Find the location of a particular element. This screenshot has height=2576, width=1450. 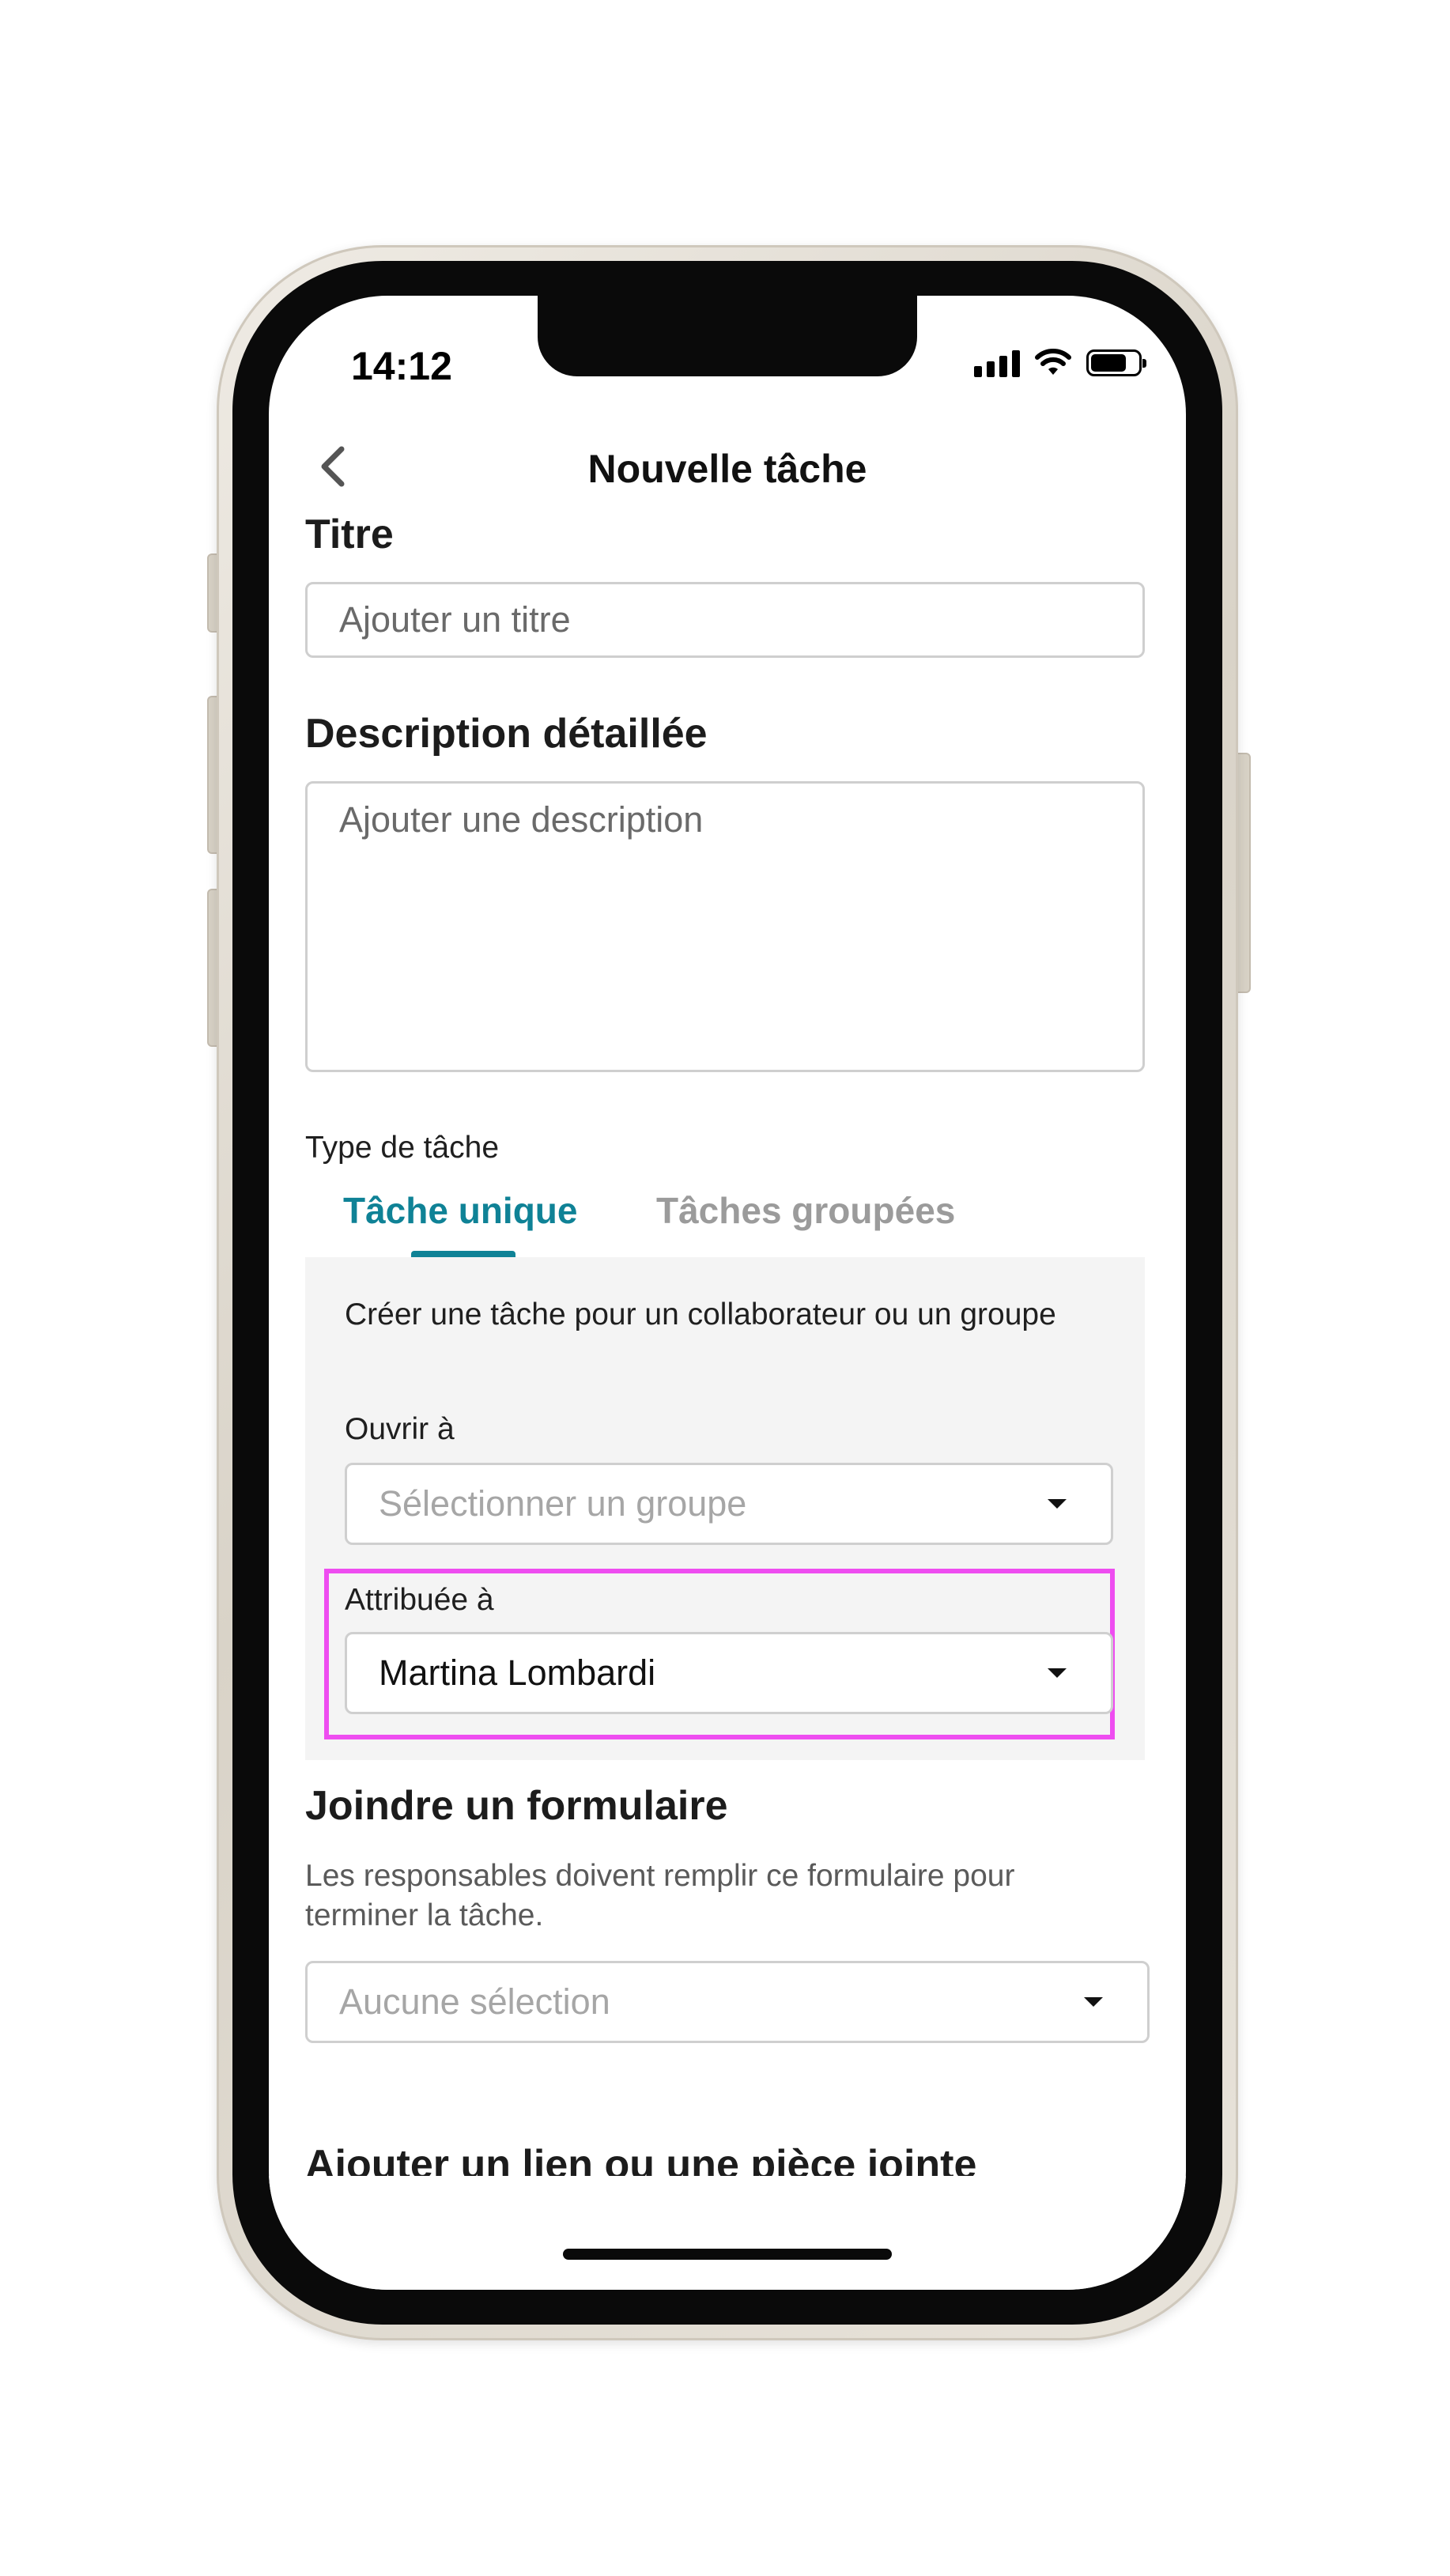

signal-icon is located at coordinates (997, 363).